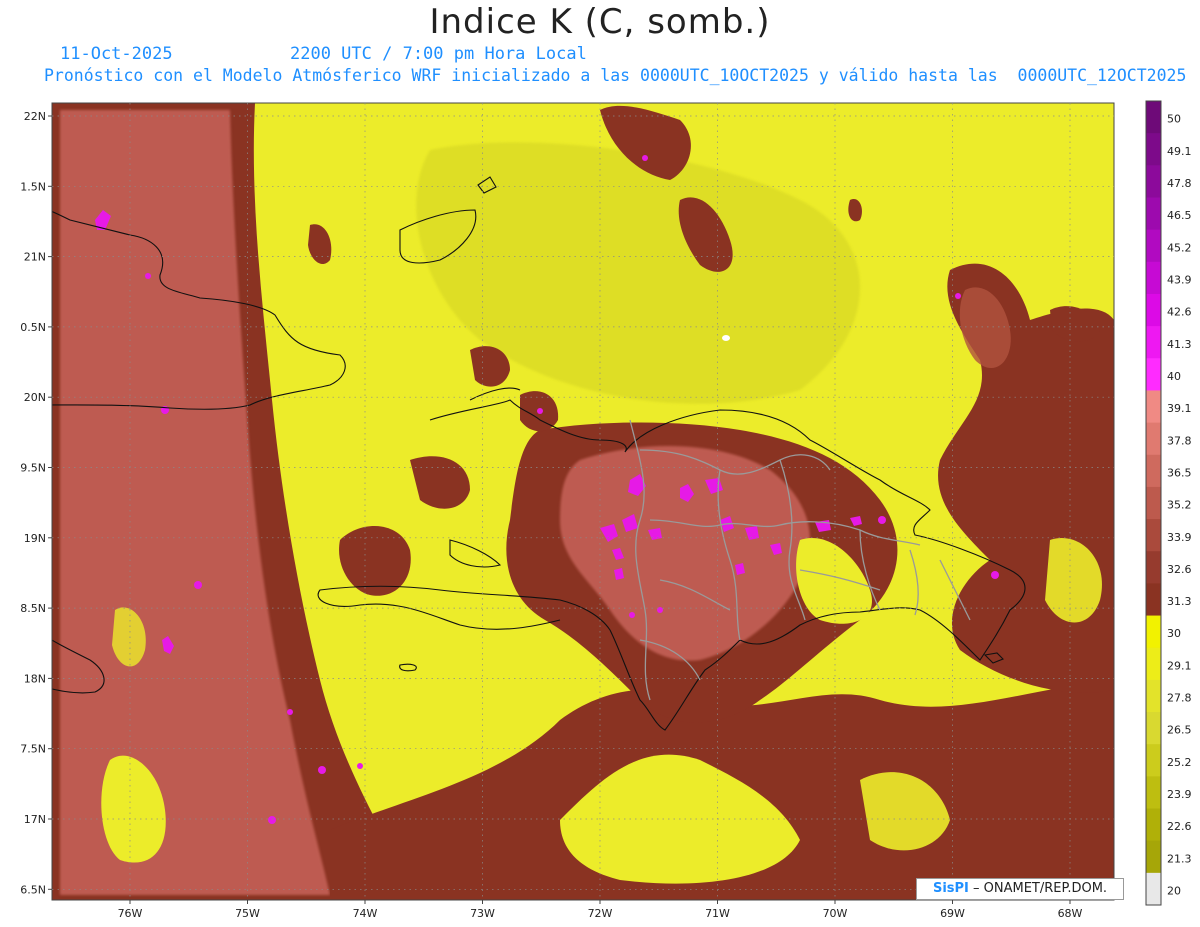  Describe the element at coordinates (35, 538) in the screenshot. I see `lat-tick-label: 19N` at that location.